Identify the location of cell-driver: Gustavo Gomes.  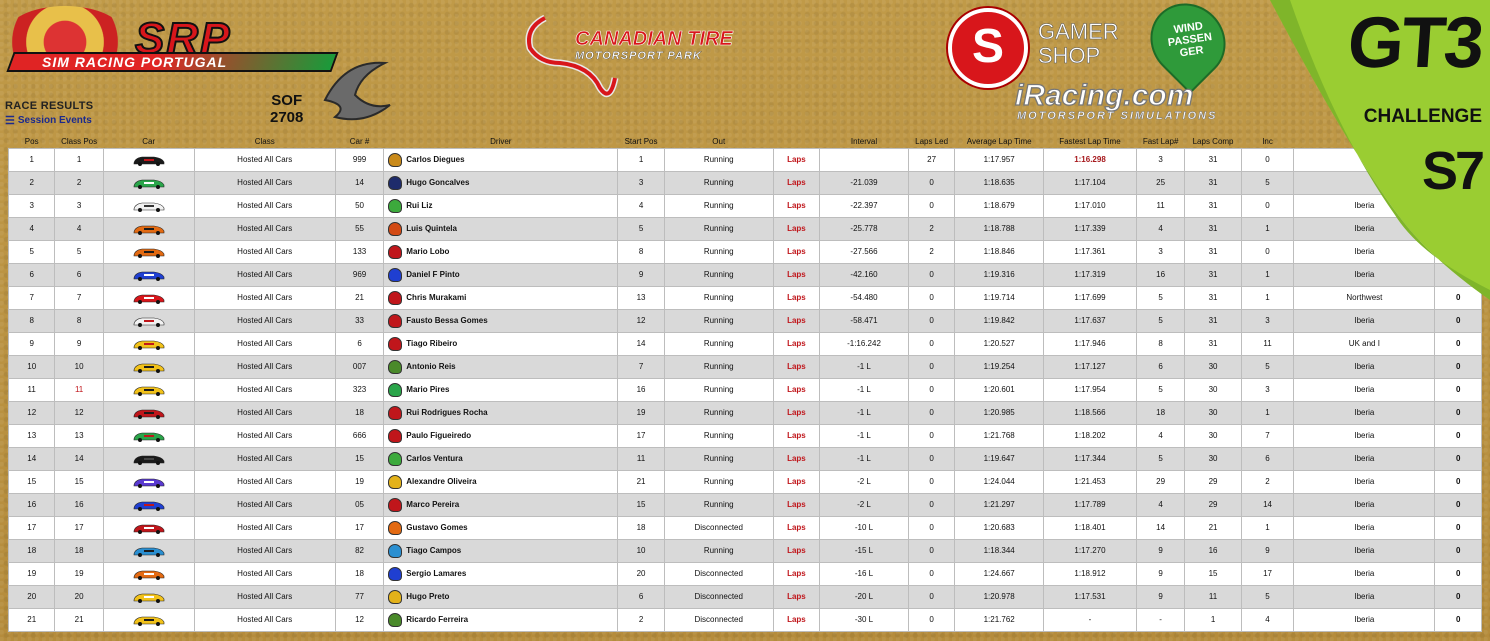
(501, 527).